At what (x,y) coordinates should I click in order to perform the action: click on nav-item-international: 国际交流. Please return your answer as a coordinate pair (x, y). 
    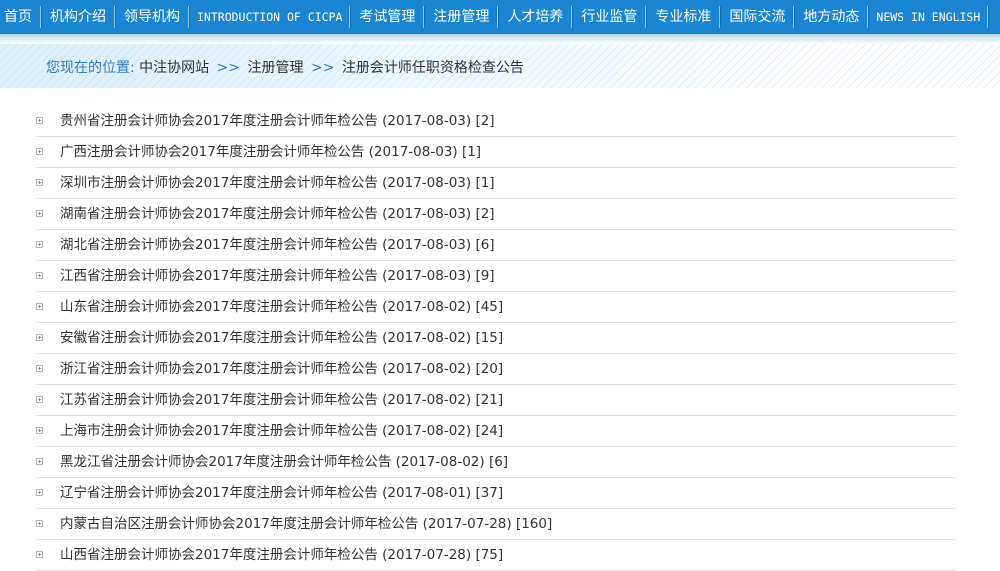
    Looking at the image, I should click on (757, 17).